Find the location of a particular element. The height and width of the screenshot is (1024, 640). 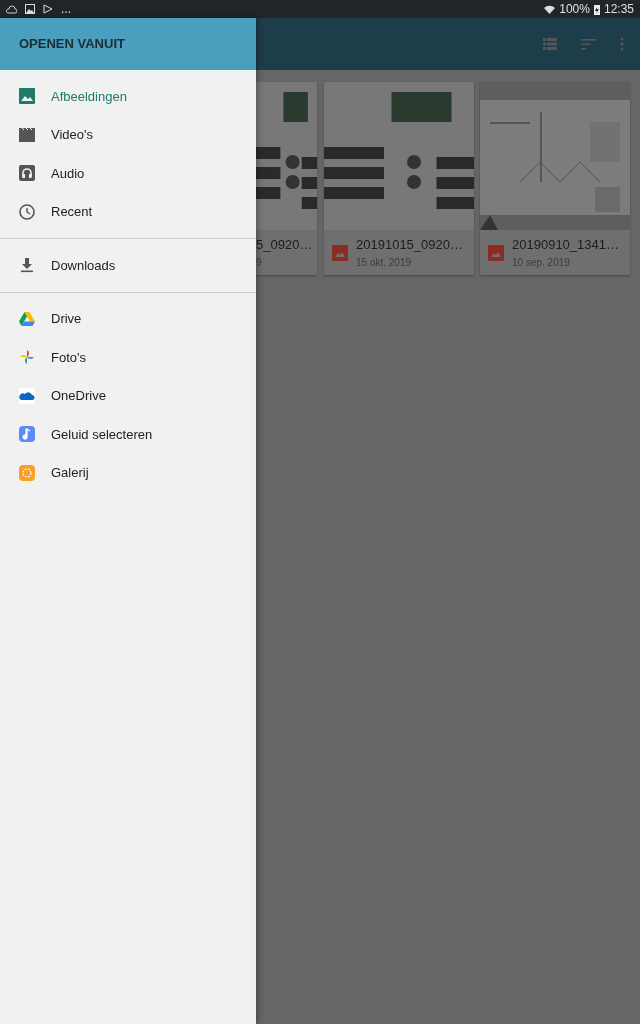

play-icon is located at coordinates (48, 9).